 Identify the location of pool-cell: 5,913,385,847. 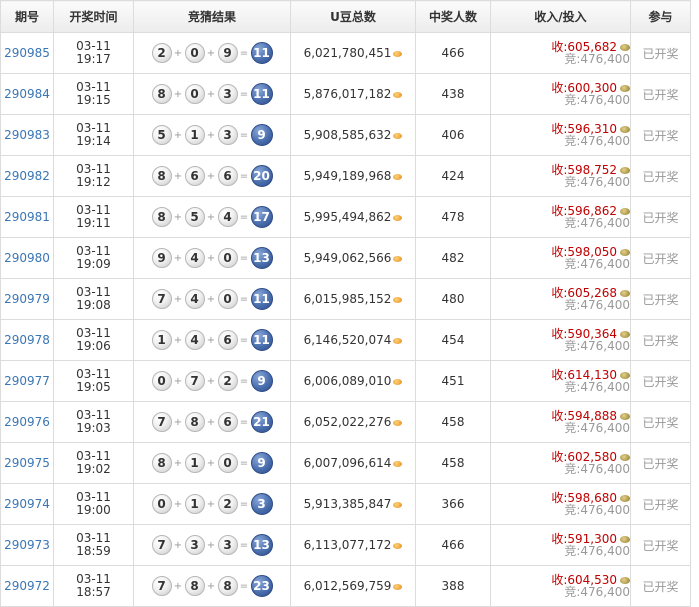
(353, 504).